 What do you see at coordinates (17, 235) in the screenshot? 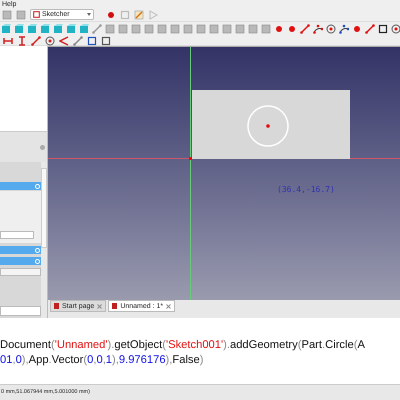
I see `panel-button` at bounding box center [17, 235].